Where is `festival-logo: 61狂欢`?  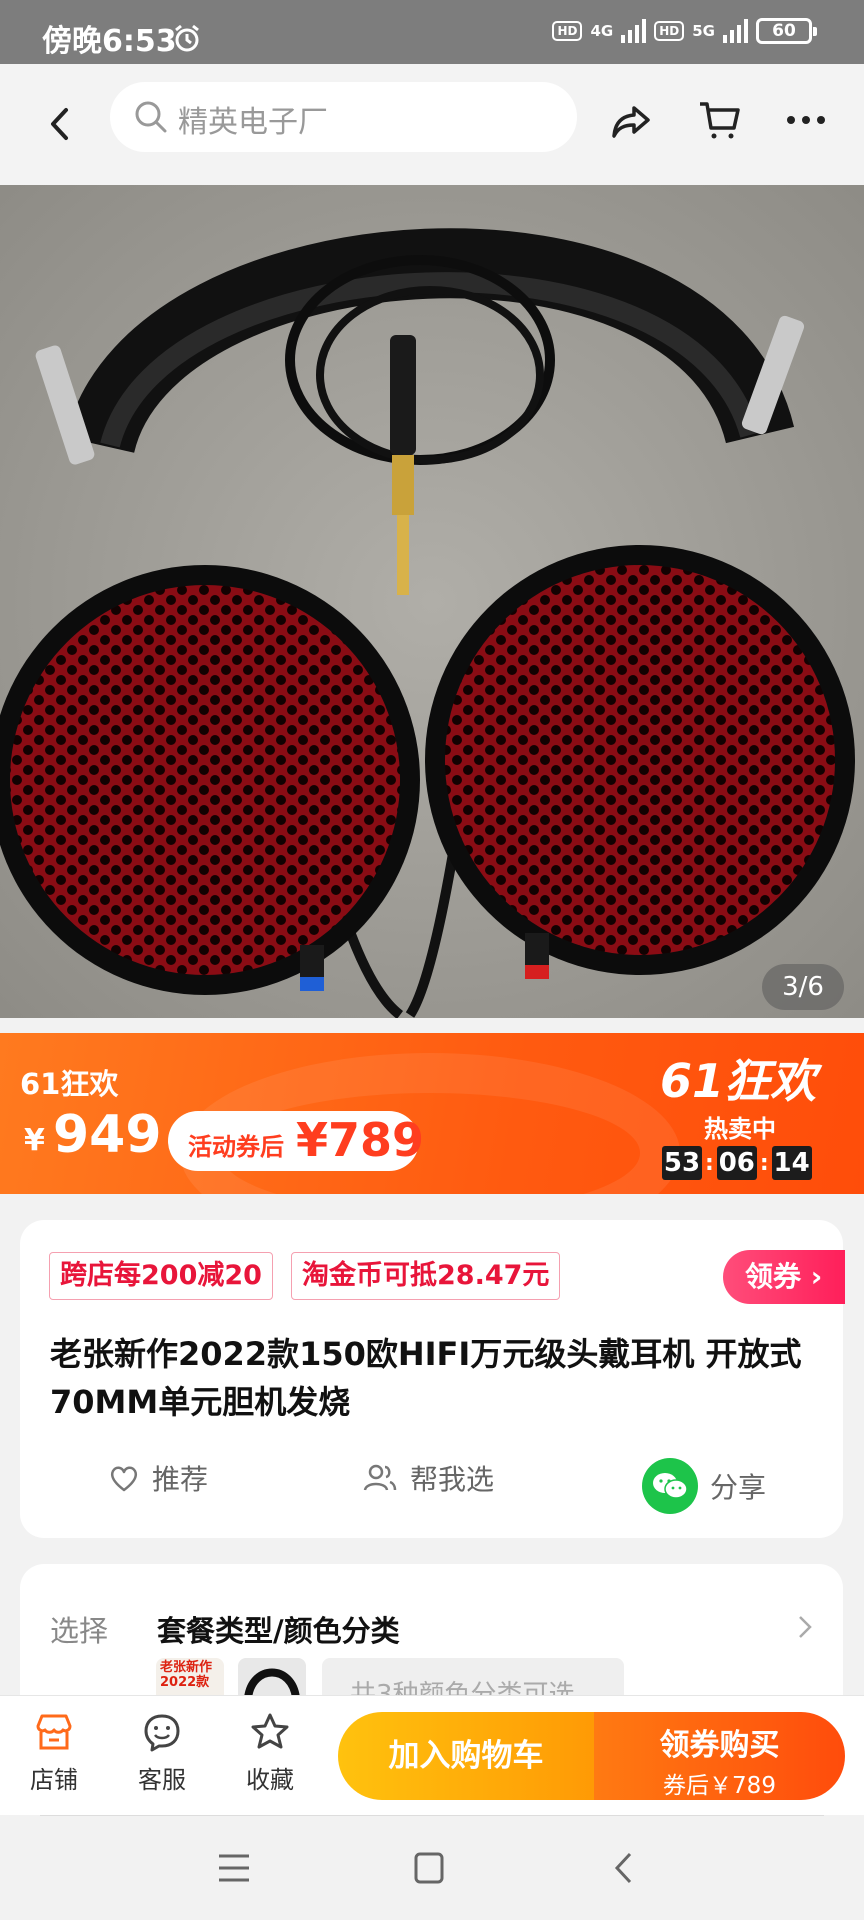
festival-logo: 61狂欢 is located at coordinates (737, 1081).